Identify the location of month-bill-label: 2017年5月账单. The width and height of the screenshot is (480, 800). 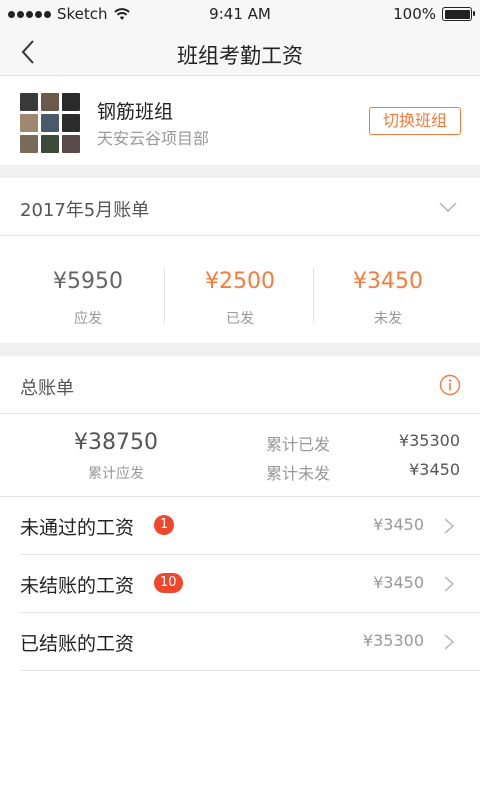
(85, 210).